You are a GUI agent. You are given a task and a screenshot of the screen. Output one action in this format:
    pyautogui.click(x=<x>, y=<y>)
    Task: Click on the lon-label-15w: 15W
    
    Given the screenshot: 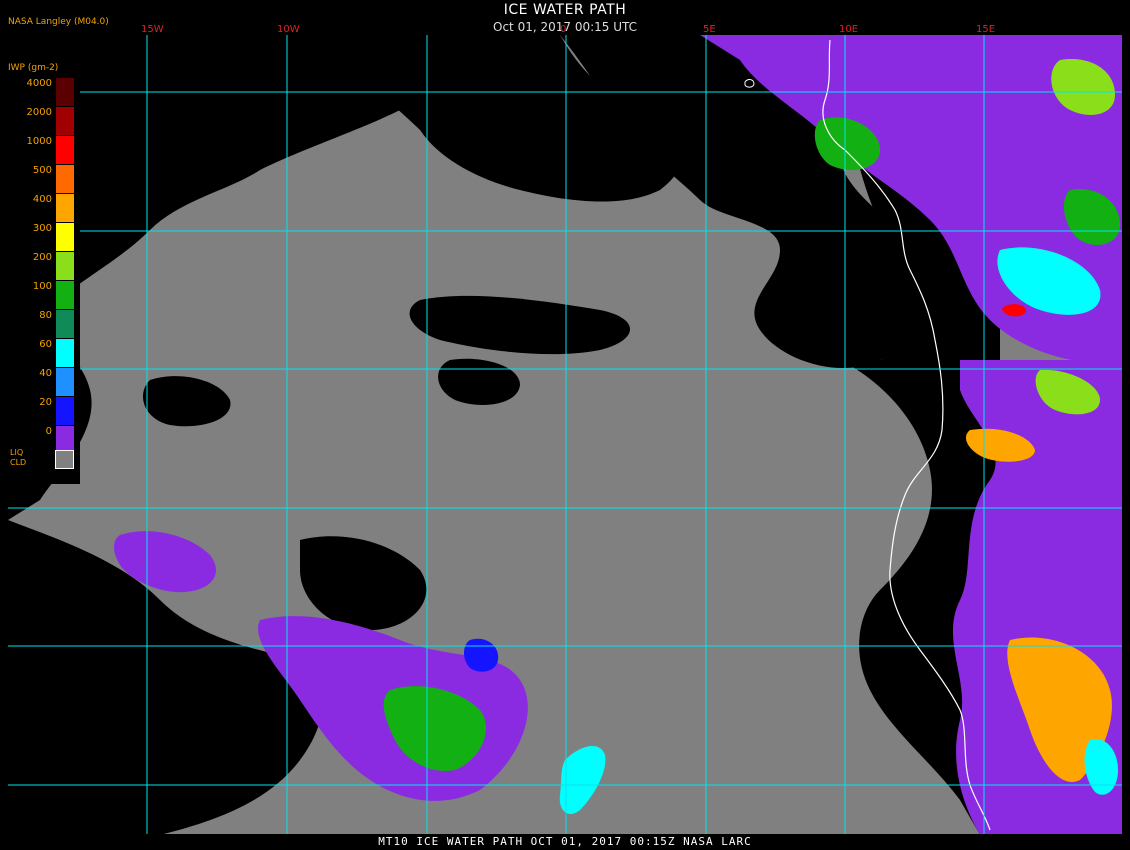 What is the action you would take?
    pyautogui.click(x=152, y=29)
    